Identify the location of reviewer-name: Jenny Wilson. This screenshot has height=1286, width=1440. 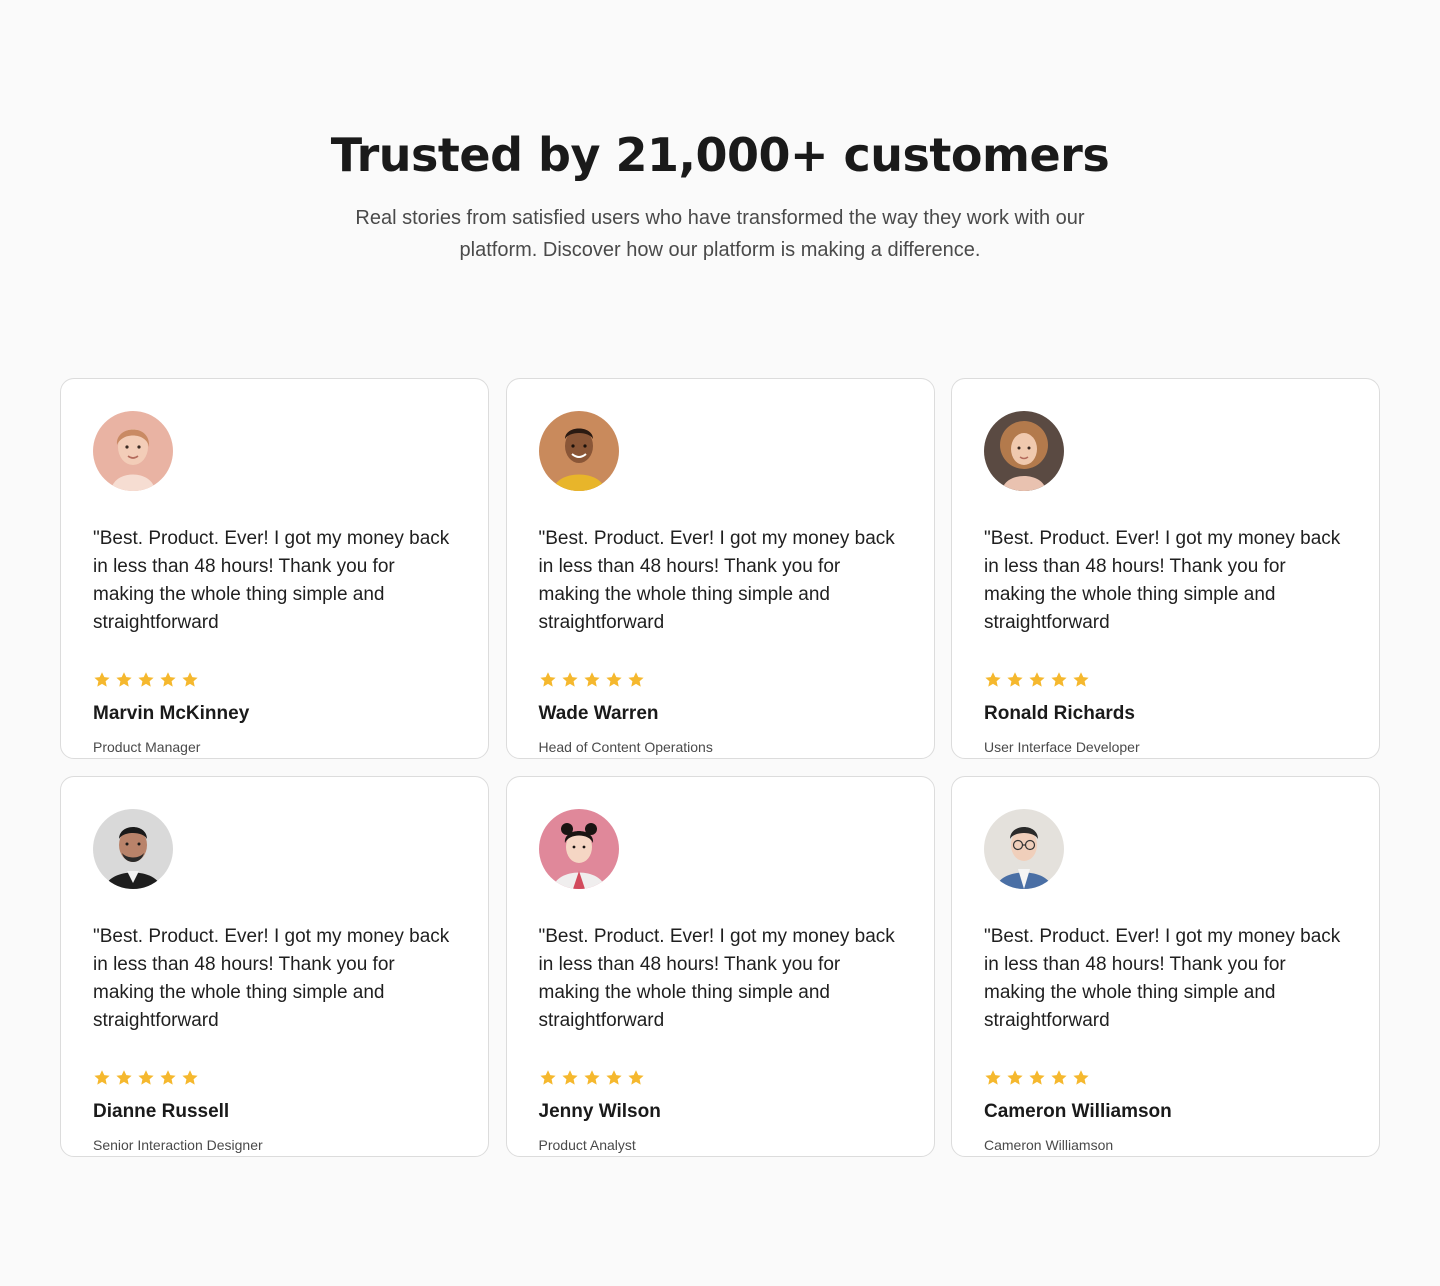
(599, 1111).